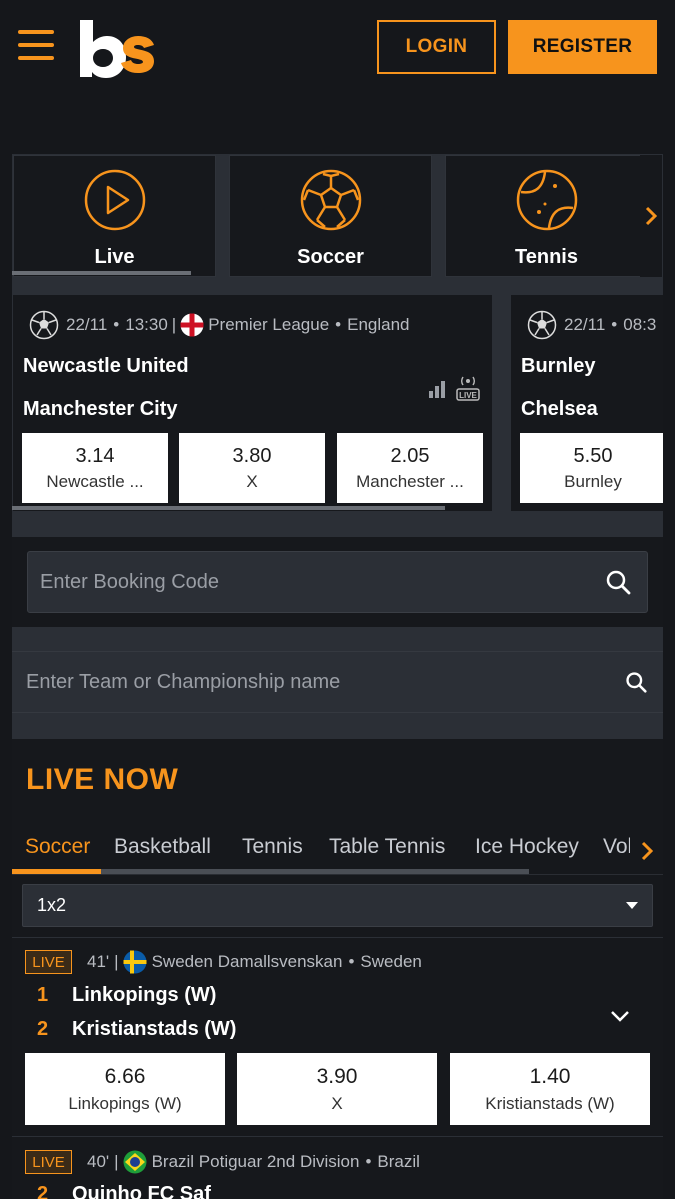  What do you see at coordinates (632, 905) in the screenshot?
I see `caret-down-icon` at bounding box center [632, 905].